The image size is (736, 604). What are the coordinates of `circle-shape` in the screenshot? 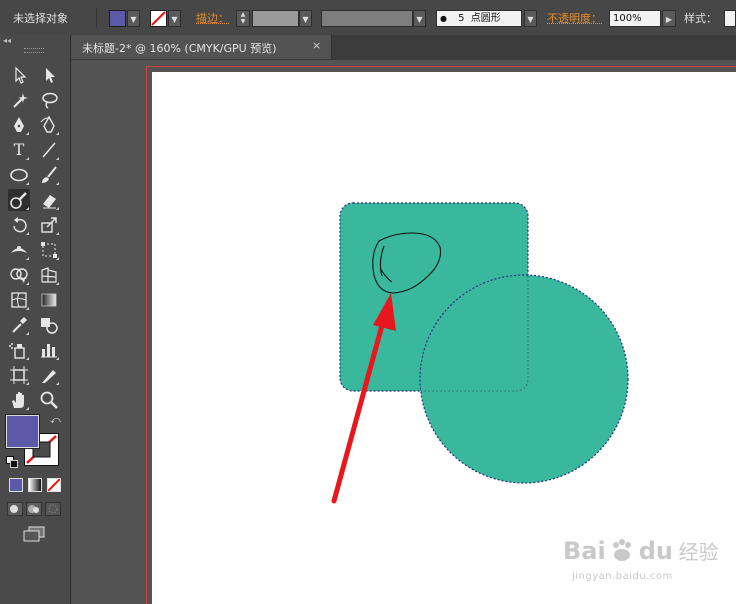 It's located at (524, 379).